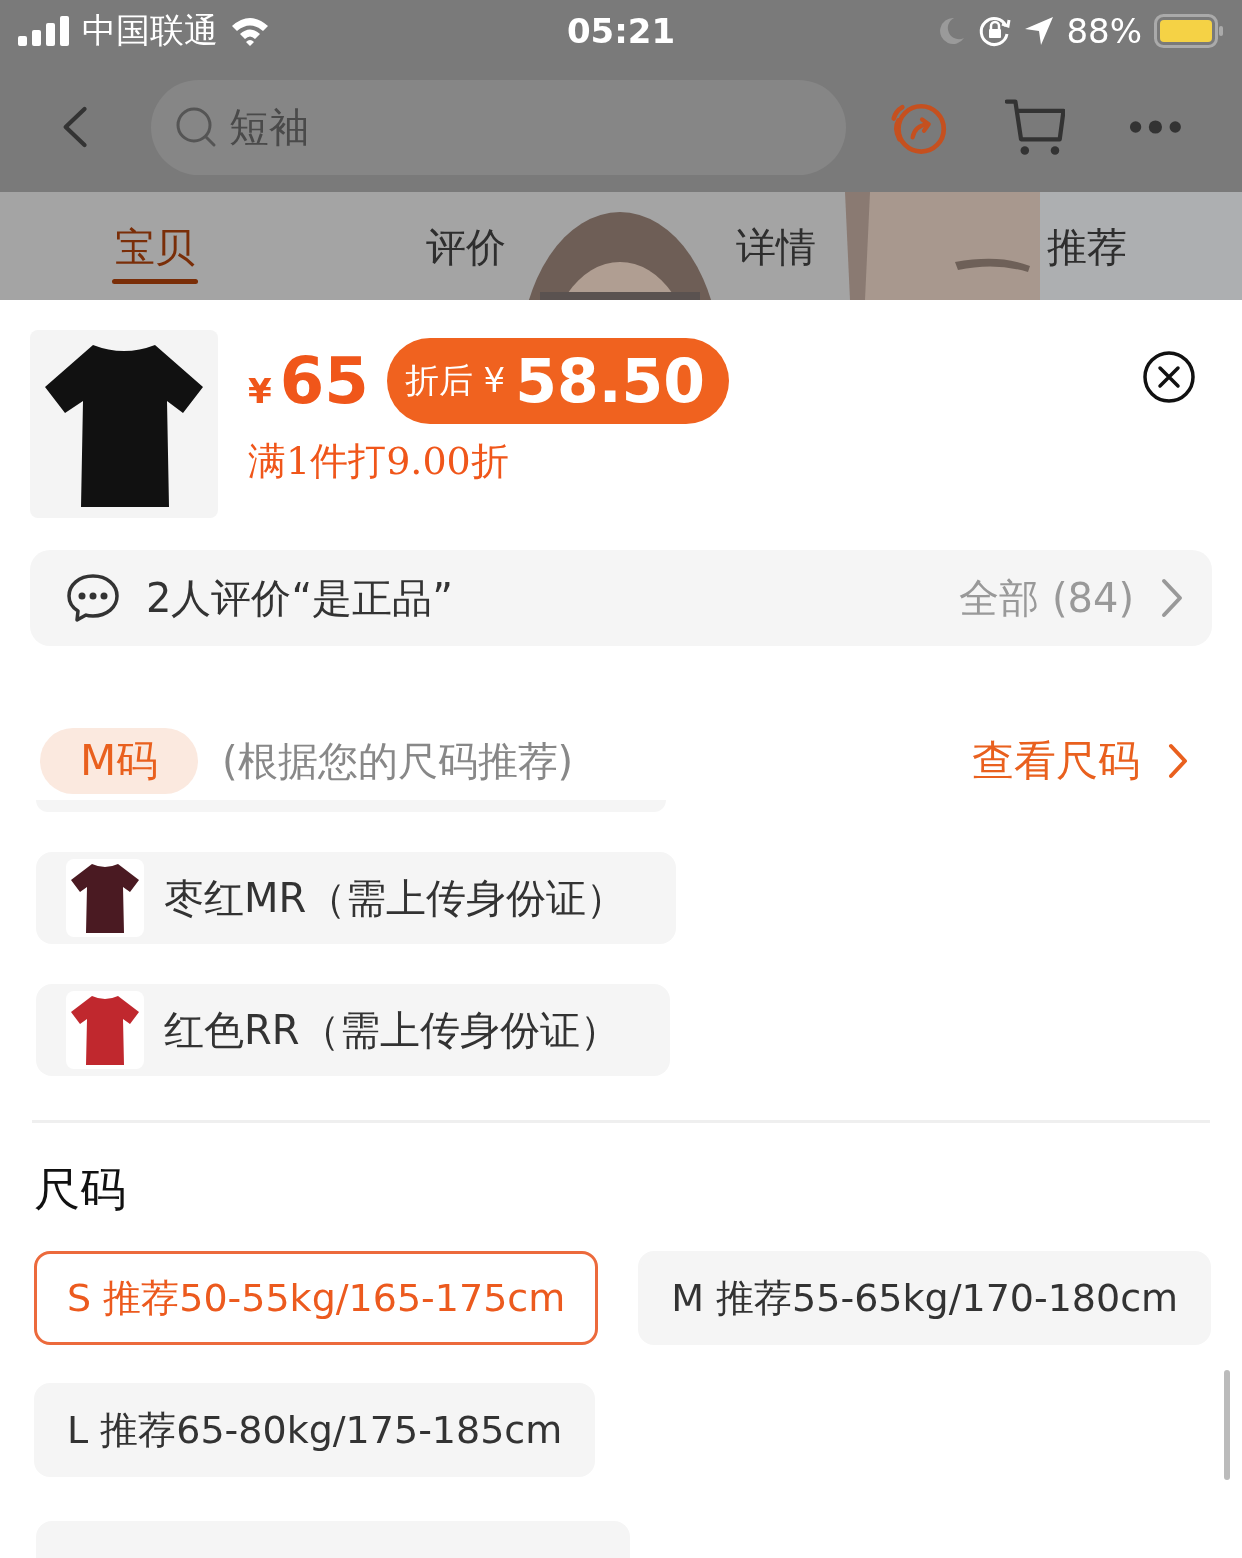  Describe the element at coordinates (379, 461) in the screenshot. I see `promo-text: 满1件打9.00折` at that location.